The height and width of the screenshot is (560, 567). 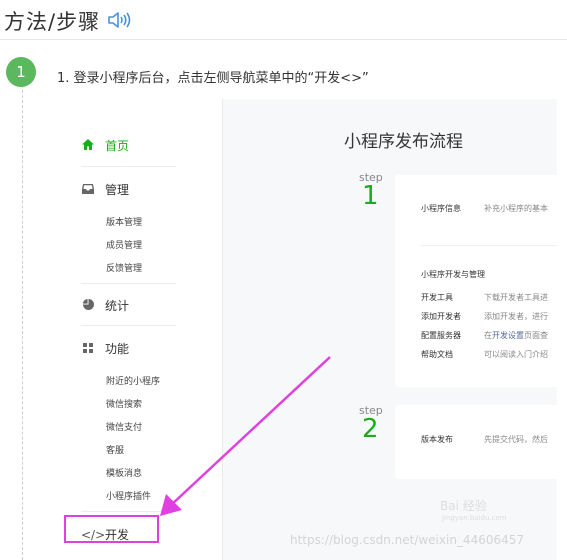 I want to click on sidebar-subitem-nearby: 附近的小程序, so click(x=133, y=380).